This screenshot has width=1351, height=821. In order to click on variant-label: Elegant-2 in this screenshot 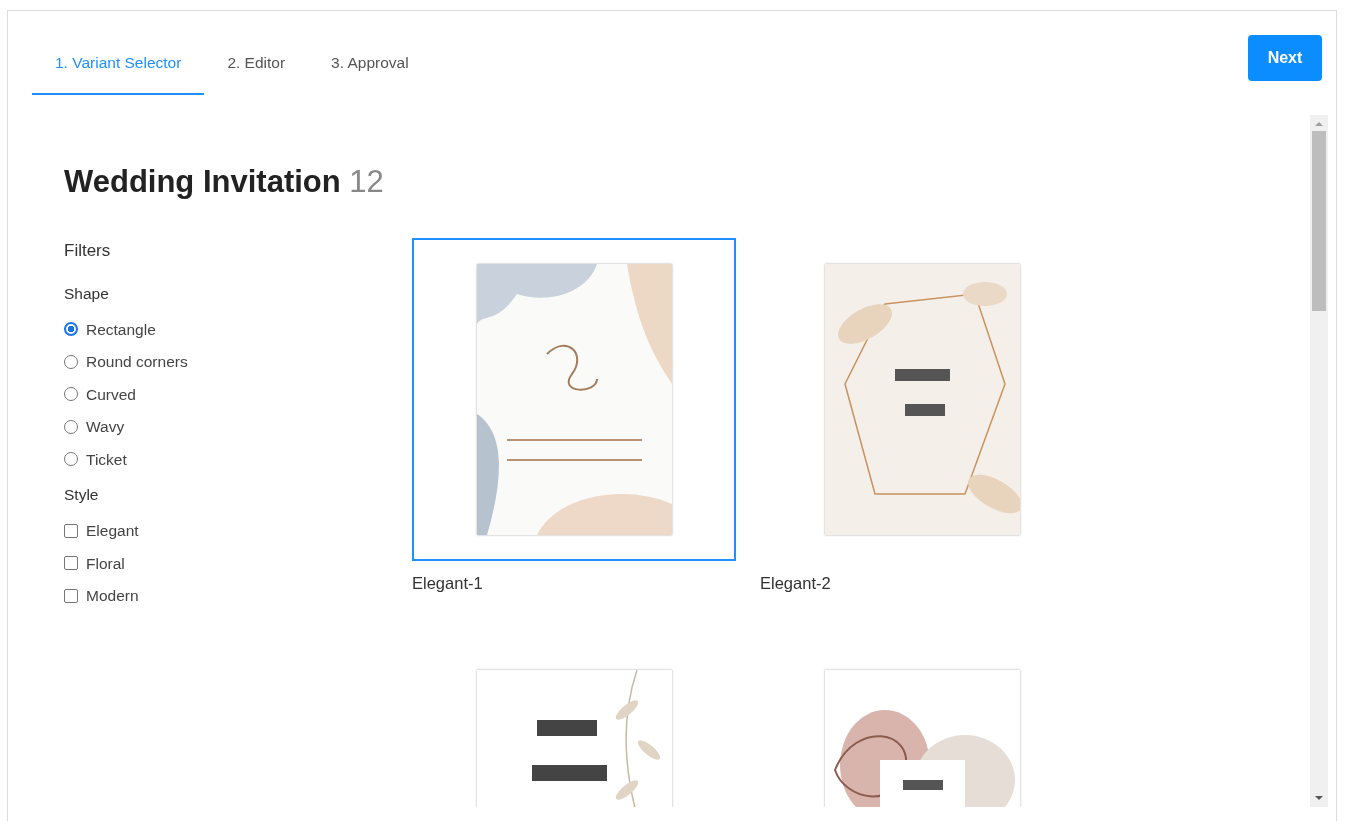, I will do `click(796, 584)`.